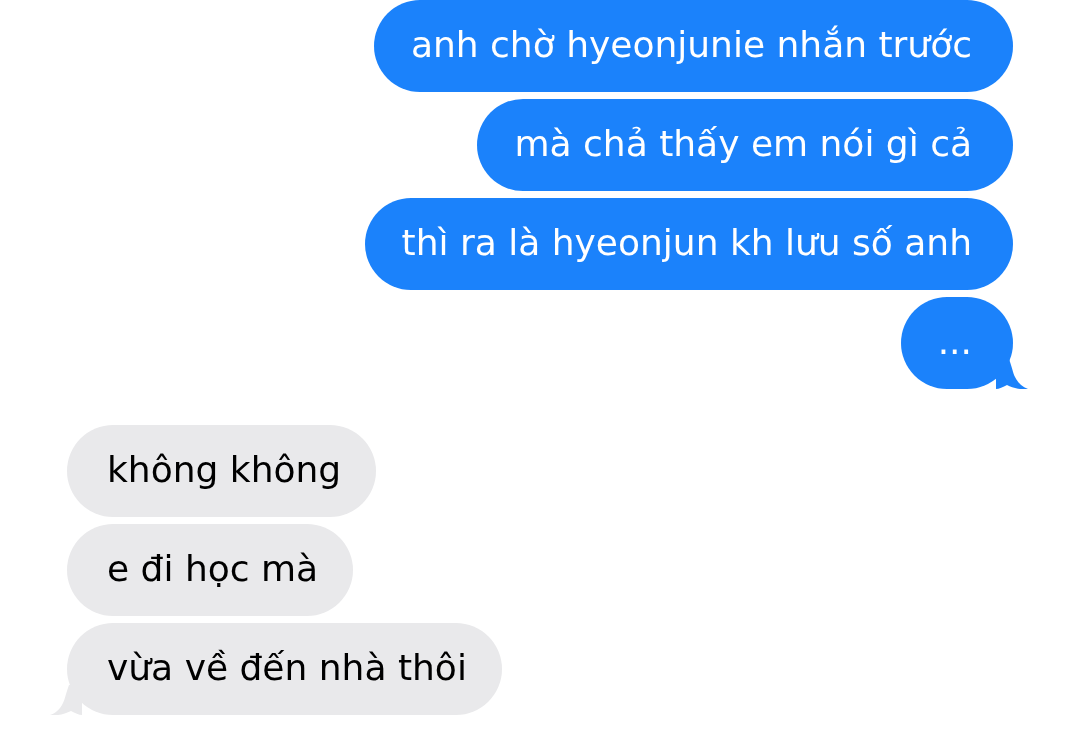  I want to click on bubble-tail-icon, so click(1012, 374).